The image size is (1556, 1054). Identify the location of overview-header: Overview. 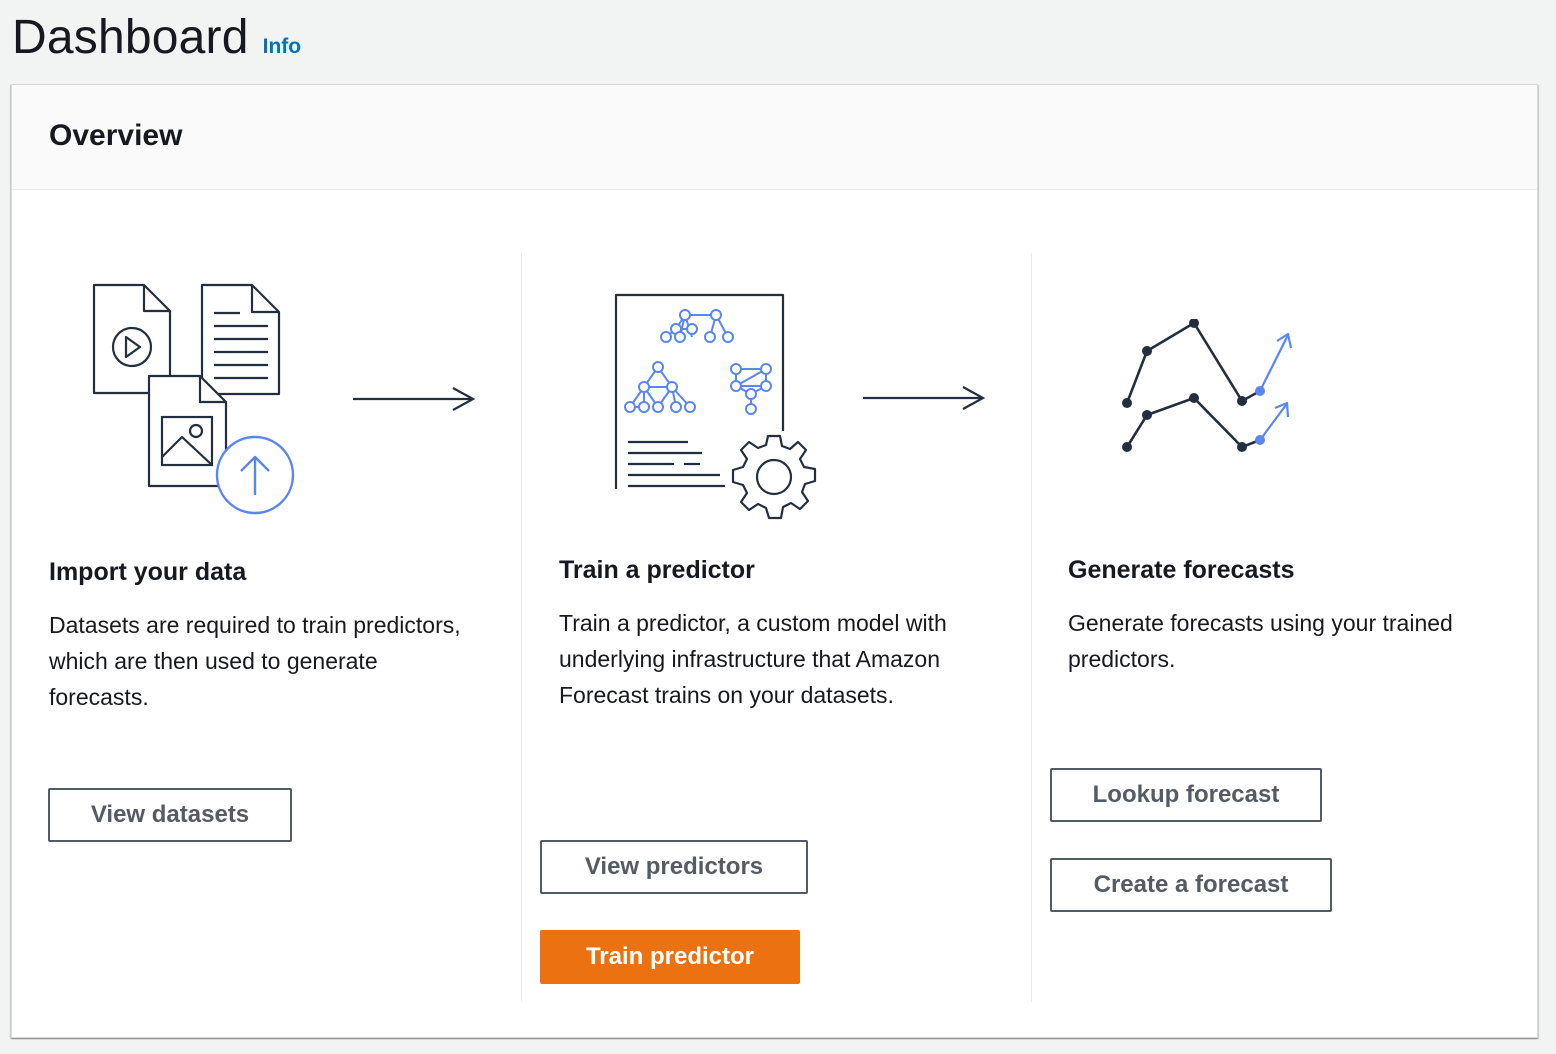
(774, 137).